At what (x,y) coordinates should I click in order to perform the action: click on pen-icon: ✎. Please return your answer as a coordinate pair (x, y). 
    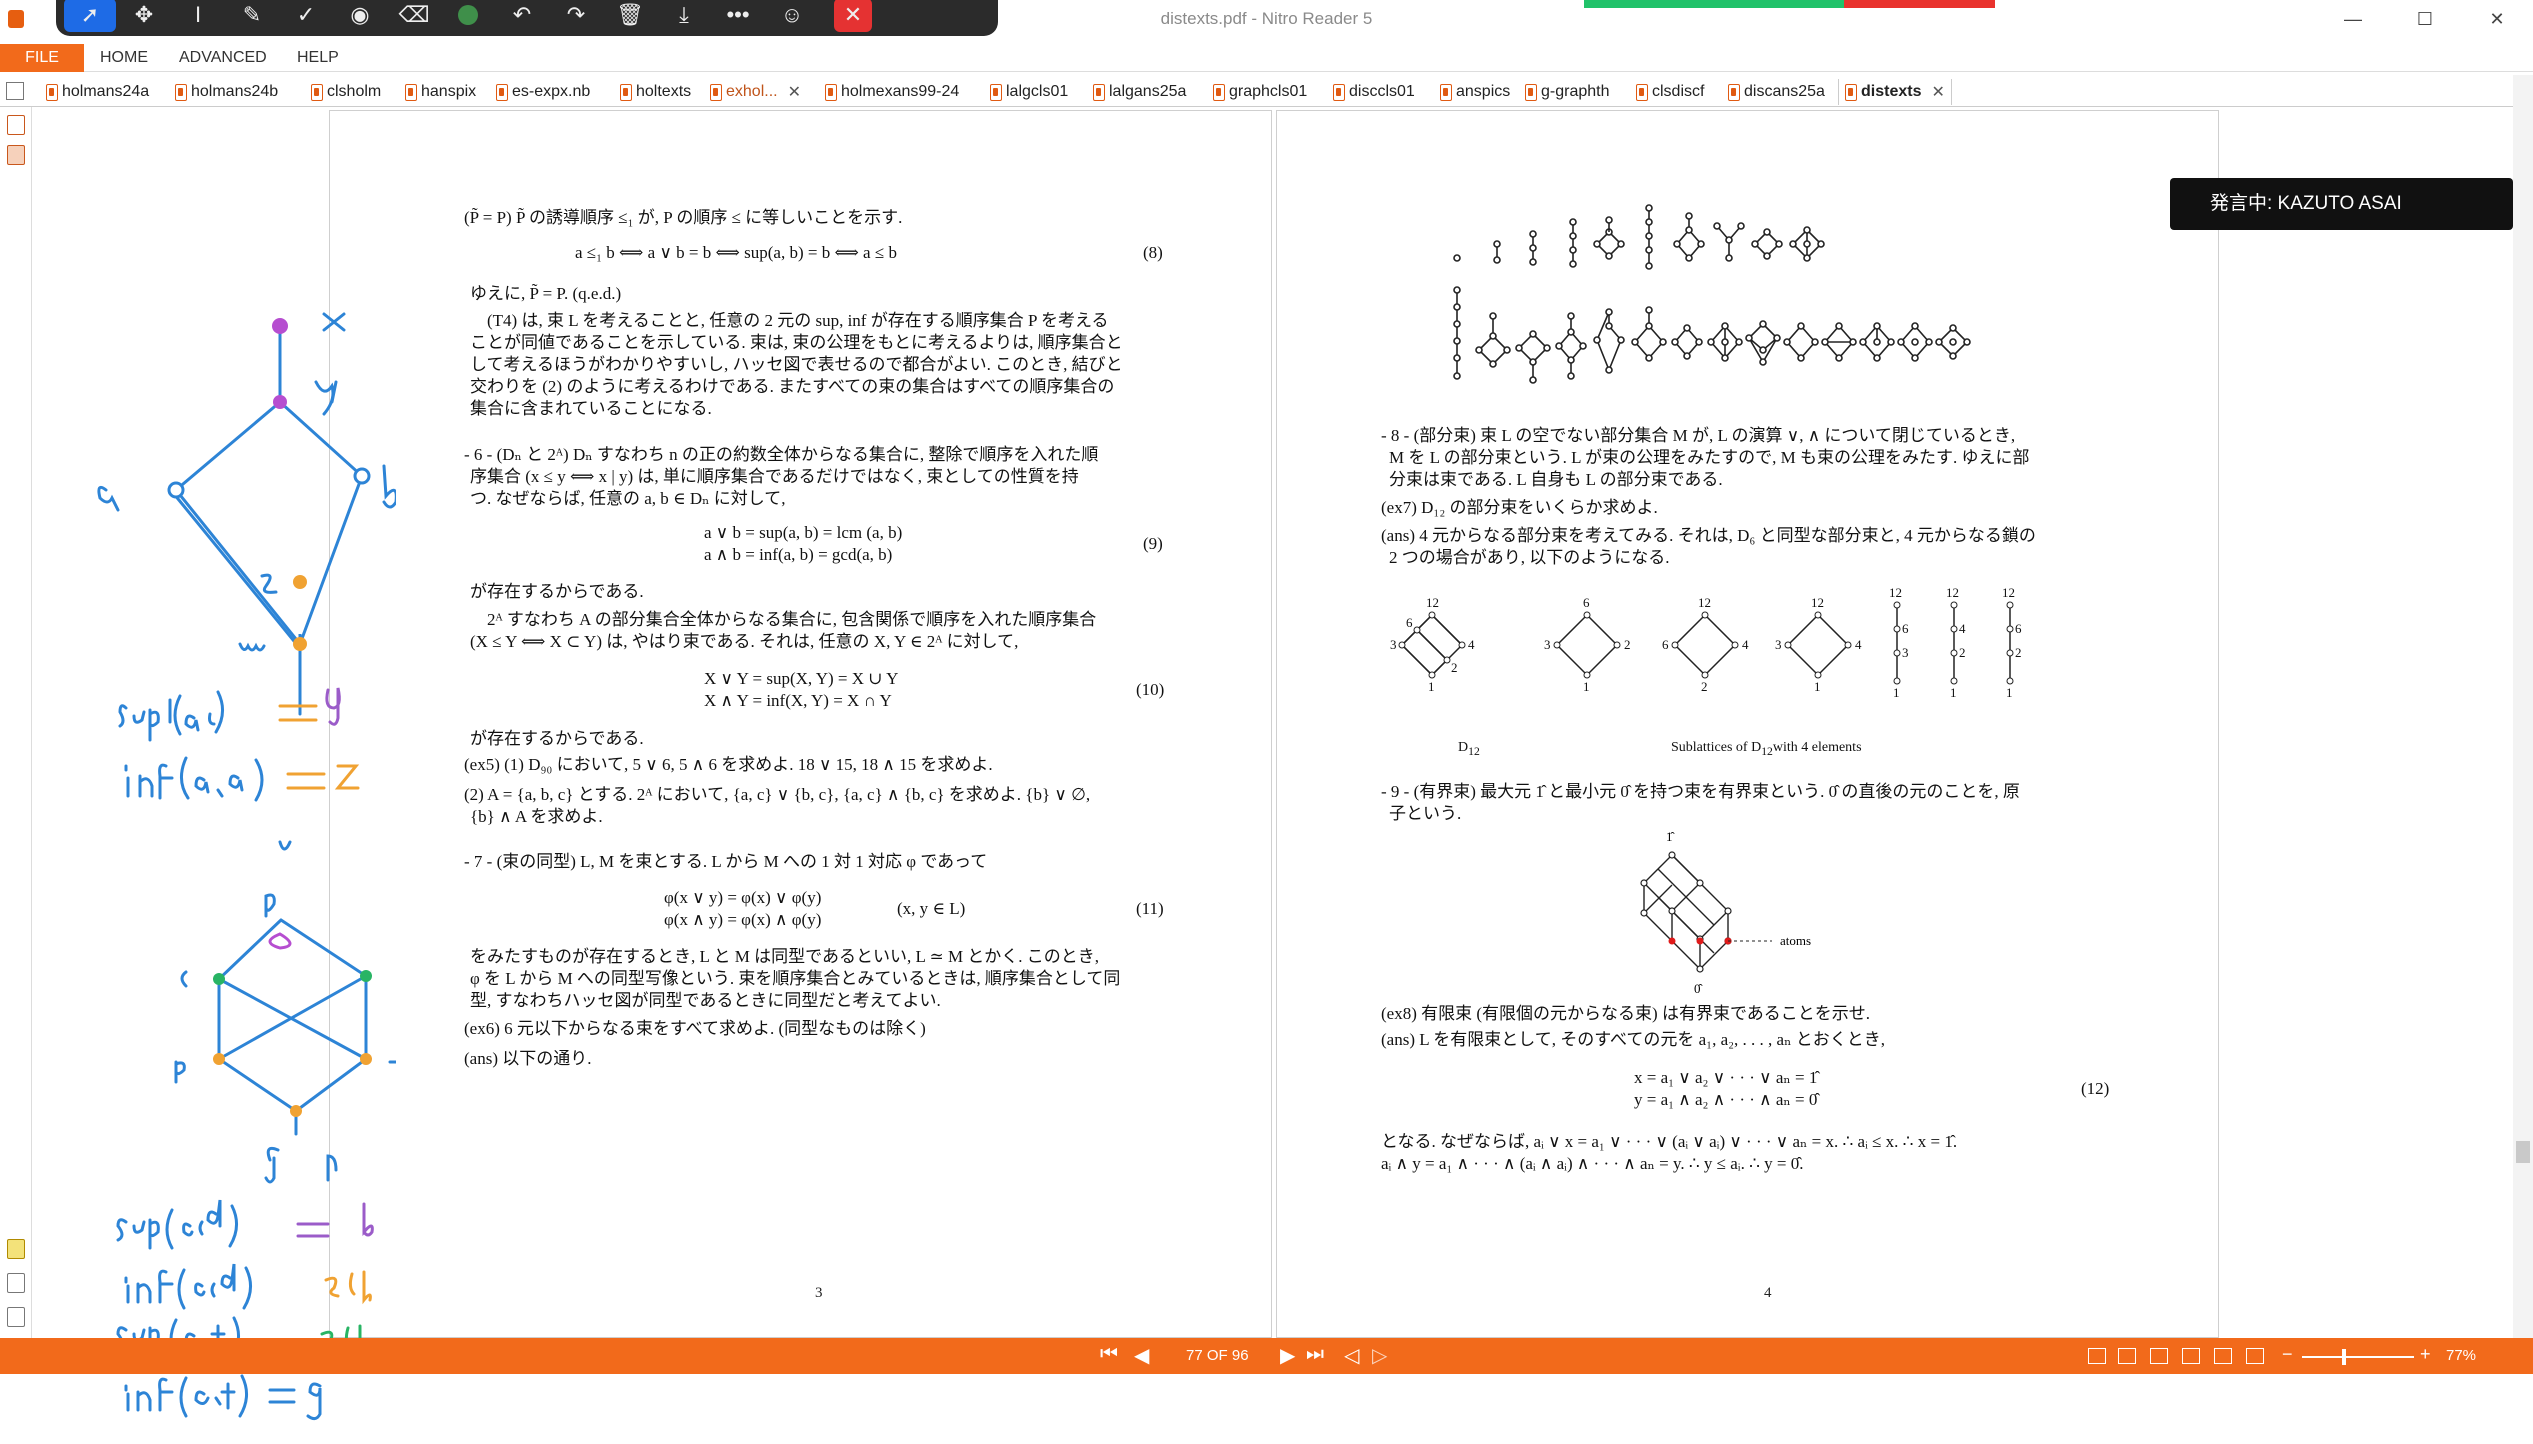
    Looking at the image, I should click on (252, 16).